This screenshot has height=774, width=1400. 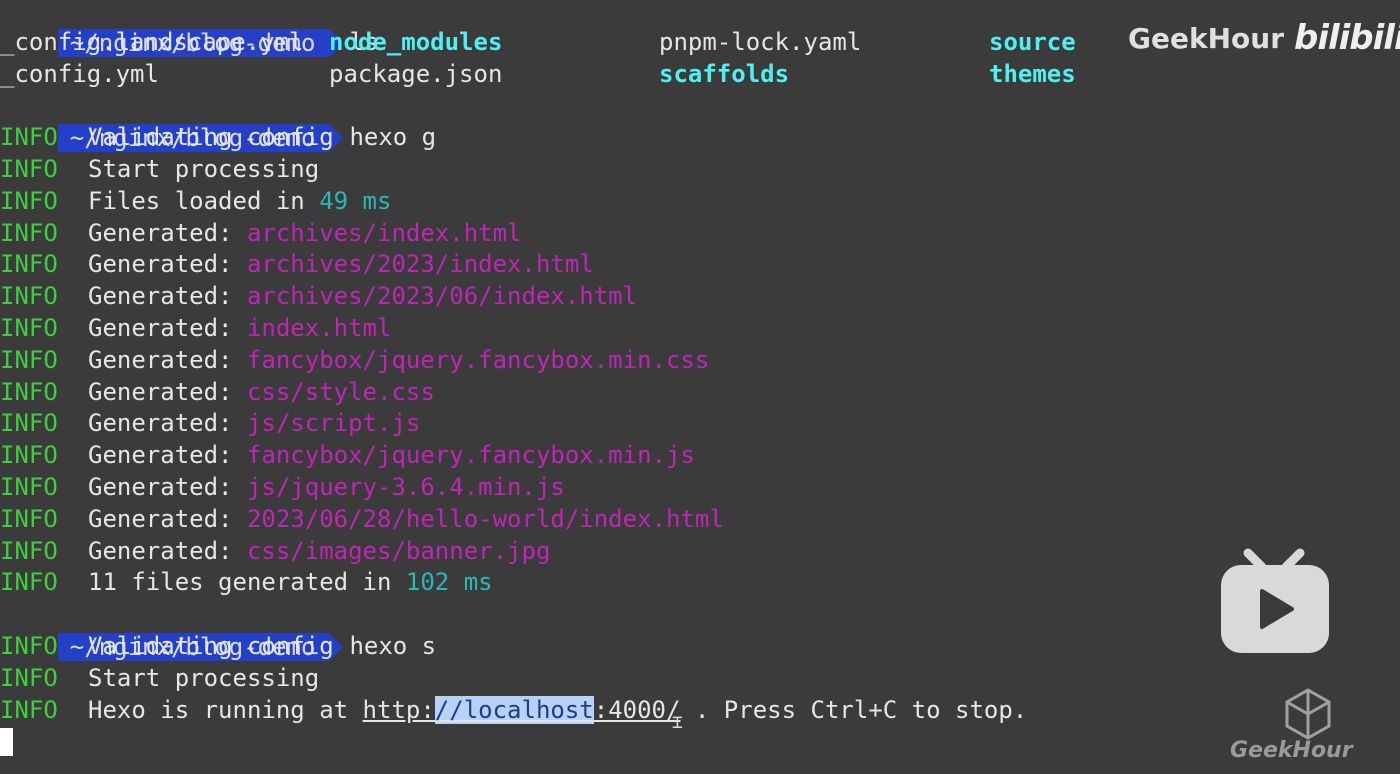 I want to click on ls-entry-dir: node_modules, so click(x=416, y=41).